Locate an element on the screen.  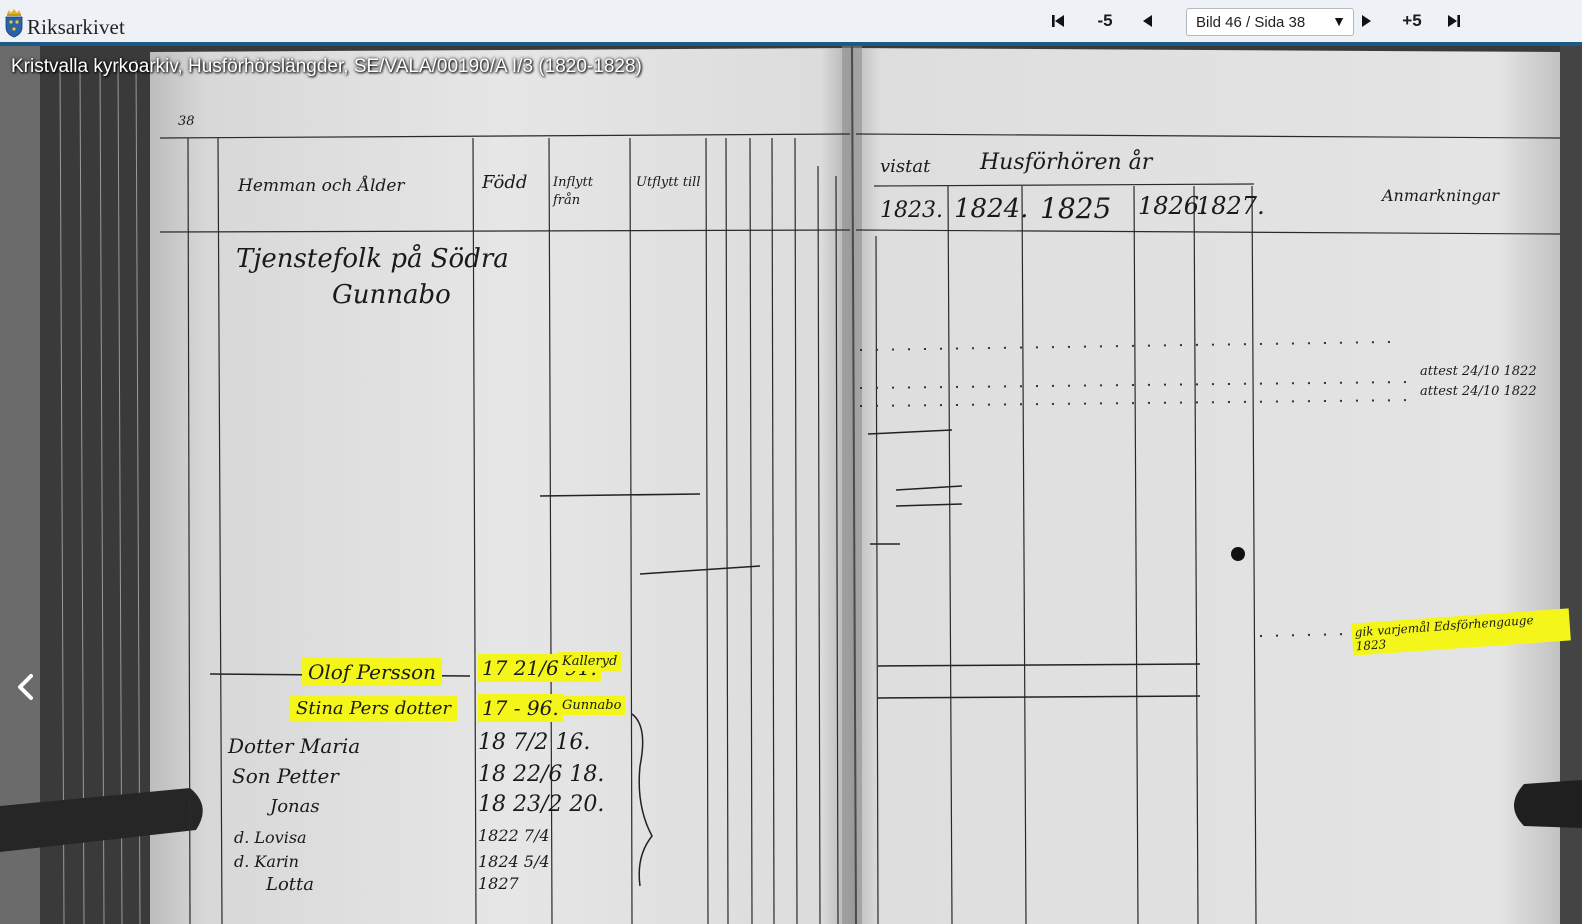
page-select: Bild 46 / Sida 38 ▼ is located at coordinates (1270, 22).